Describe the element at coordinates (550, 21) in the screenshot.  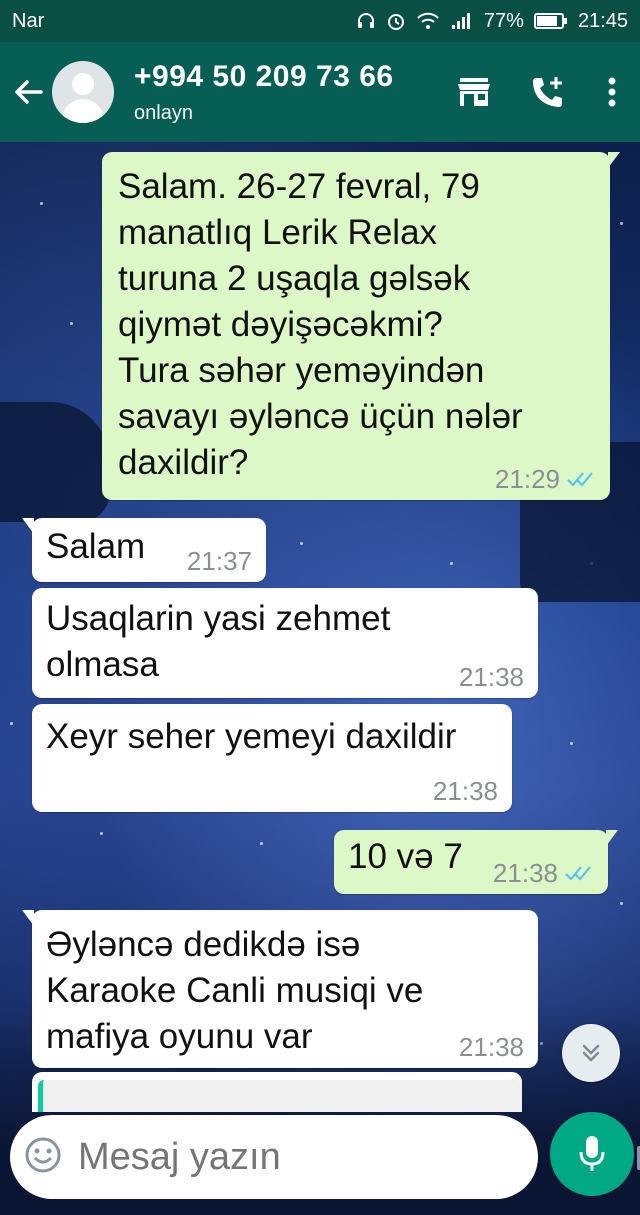
I see `battery-icon` at that location.